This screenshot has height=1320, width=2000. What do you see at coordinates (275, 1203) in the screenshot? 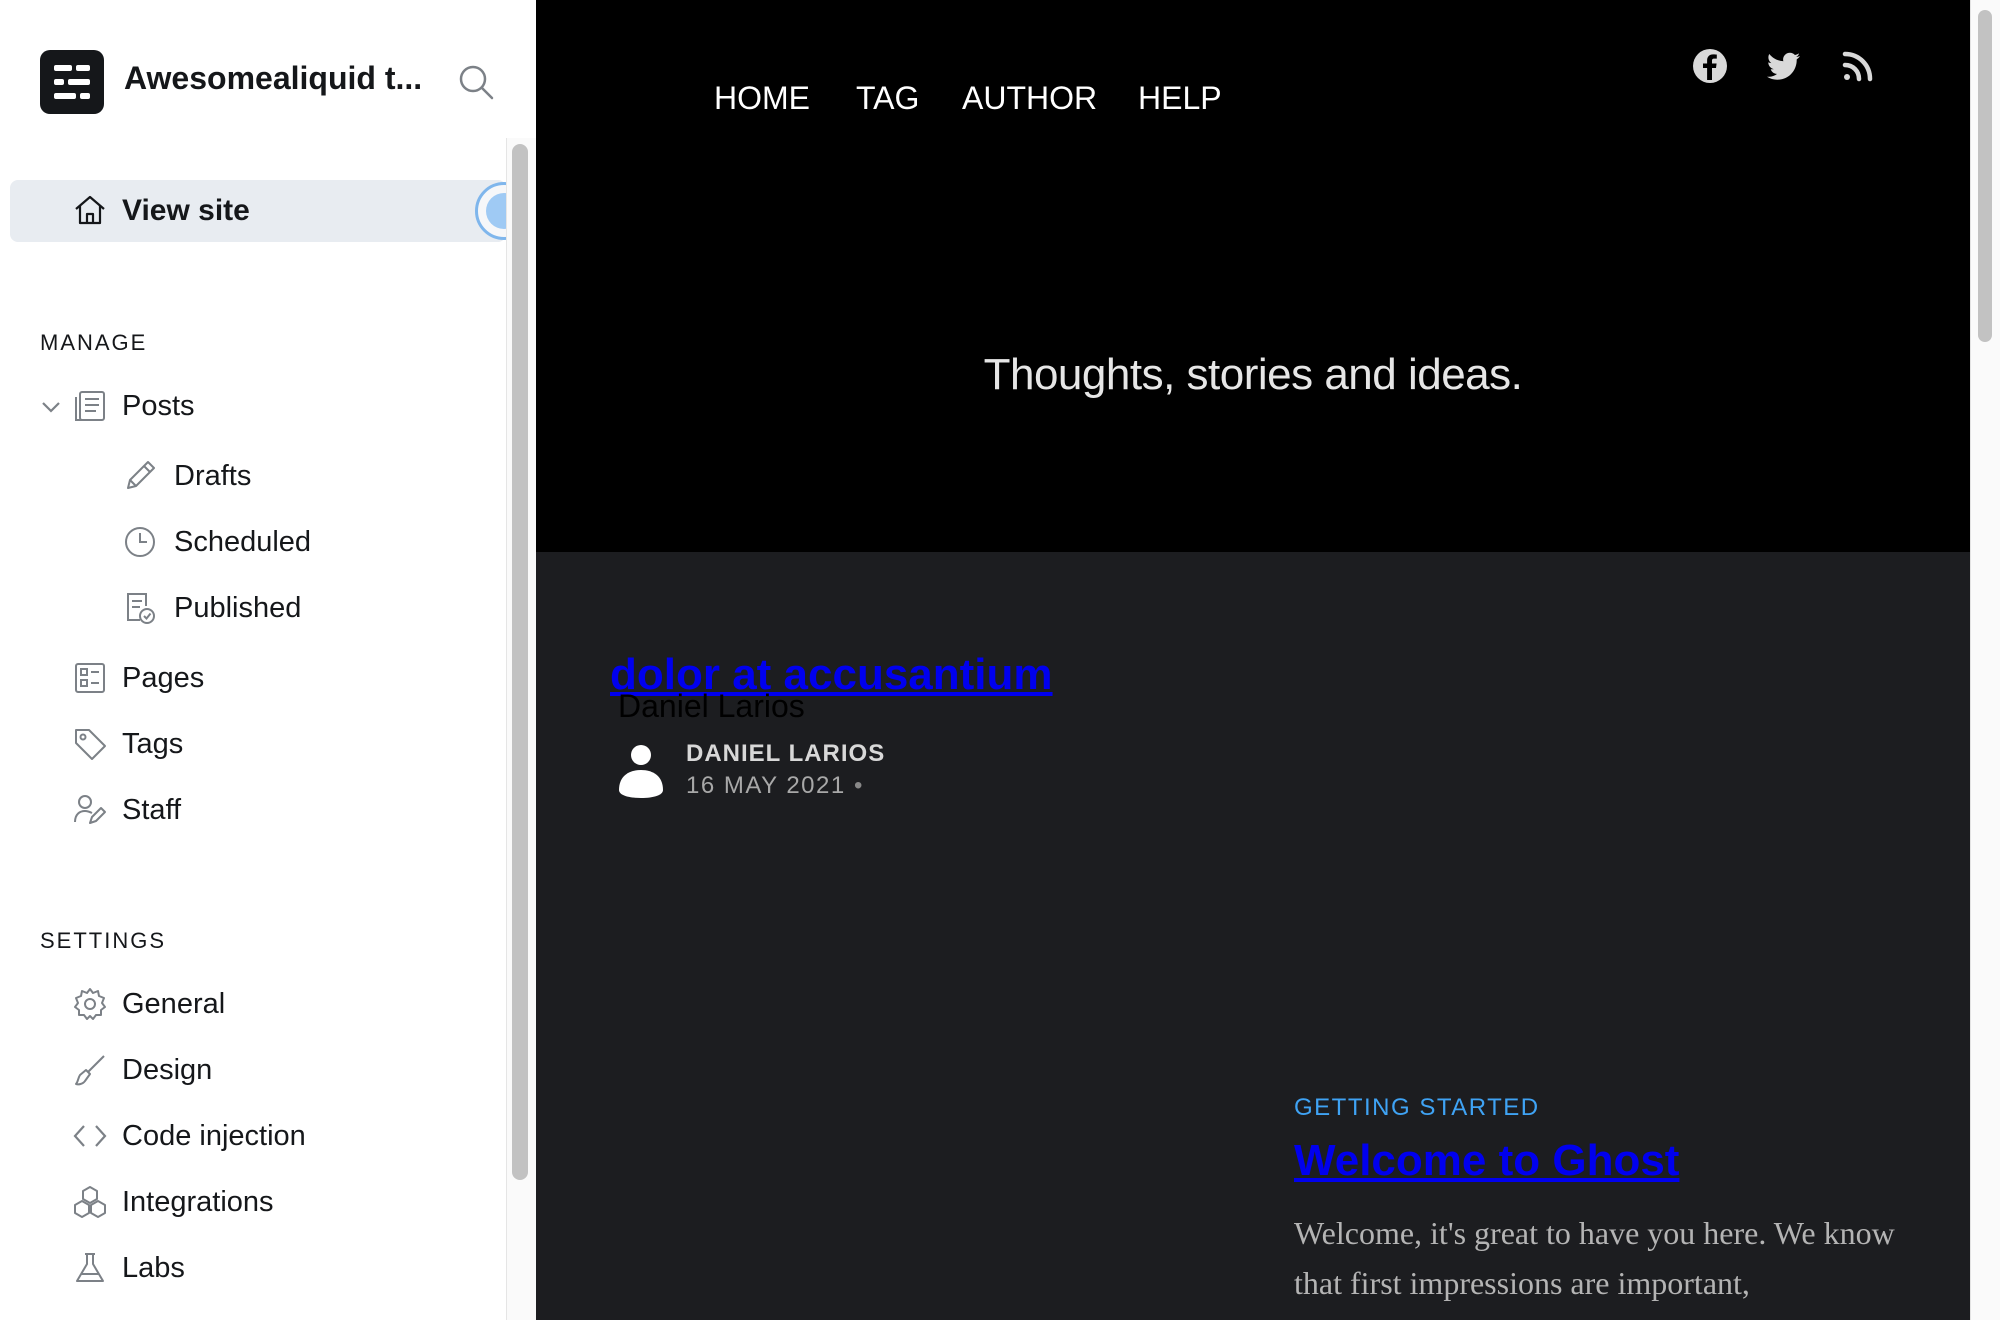
I see `sidebar-item-integrations: Integrations` at bounding box center [275, 1203].